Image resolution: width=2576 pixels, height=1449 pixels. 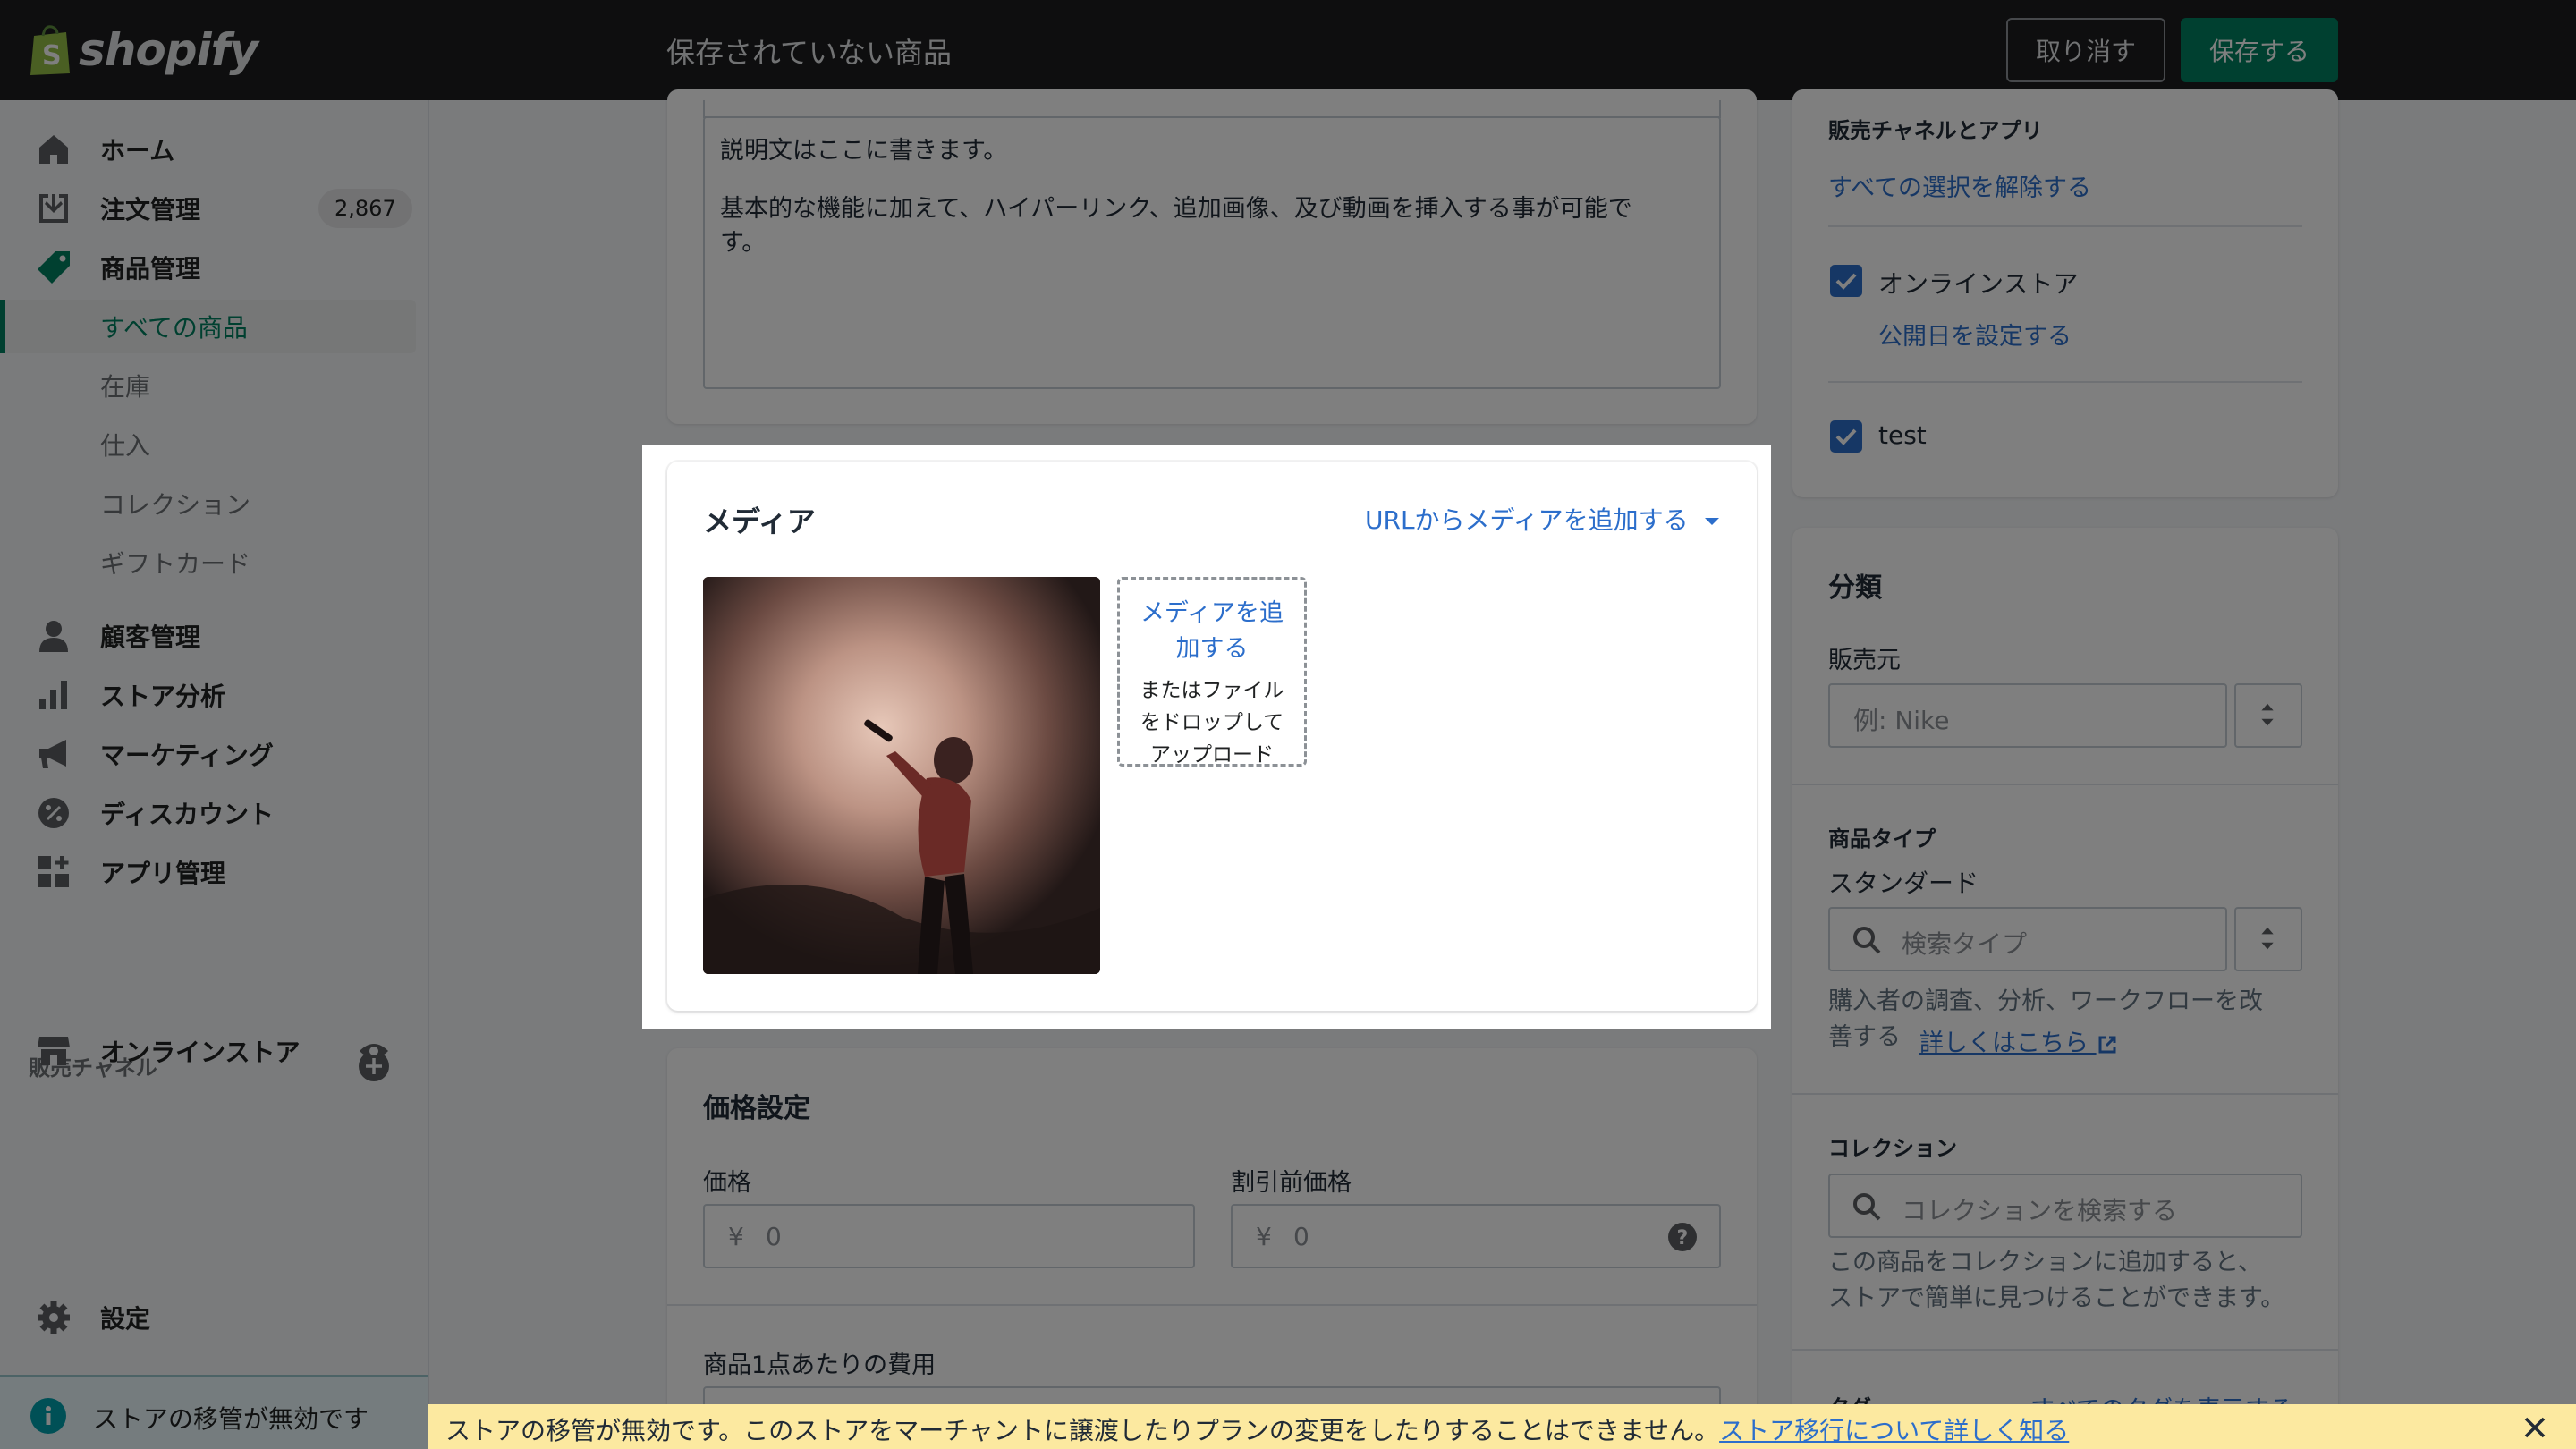 I want to click on caret-down-icon, so click(x=1711, y=521).